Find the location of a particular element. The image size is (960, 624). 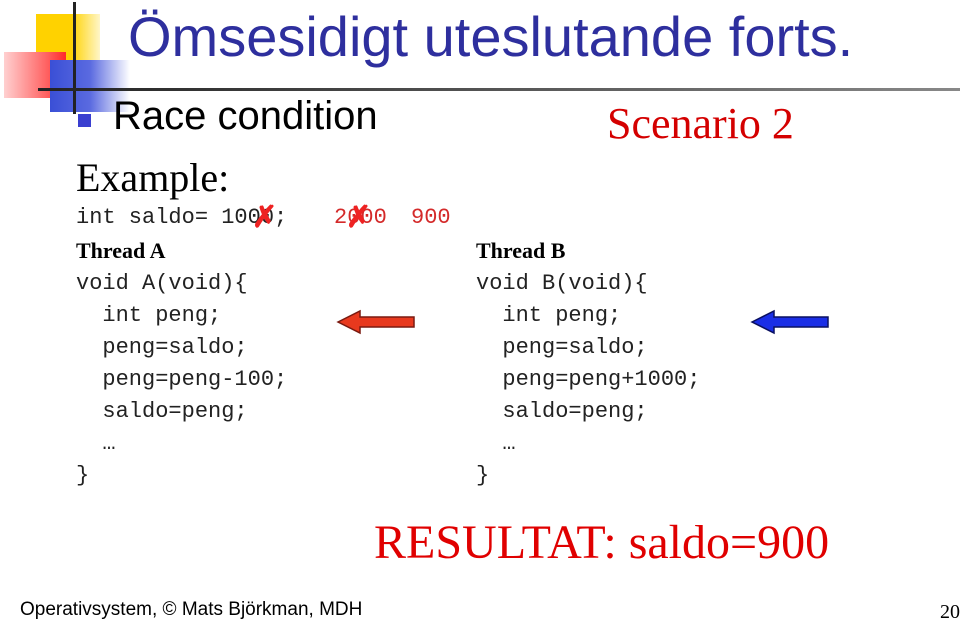

title-underline is located at coordinates (499, 89).